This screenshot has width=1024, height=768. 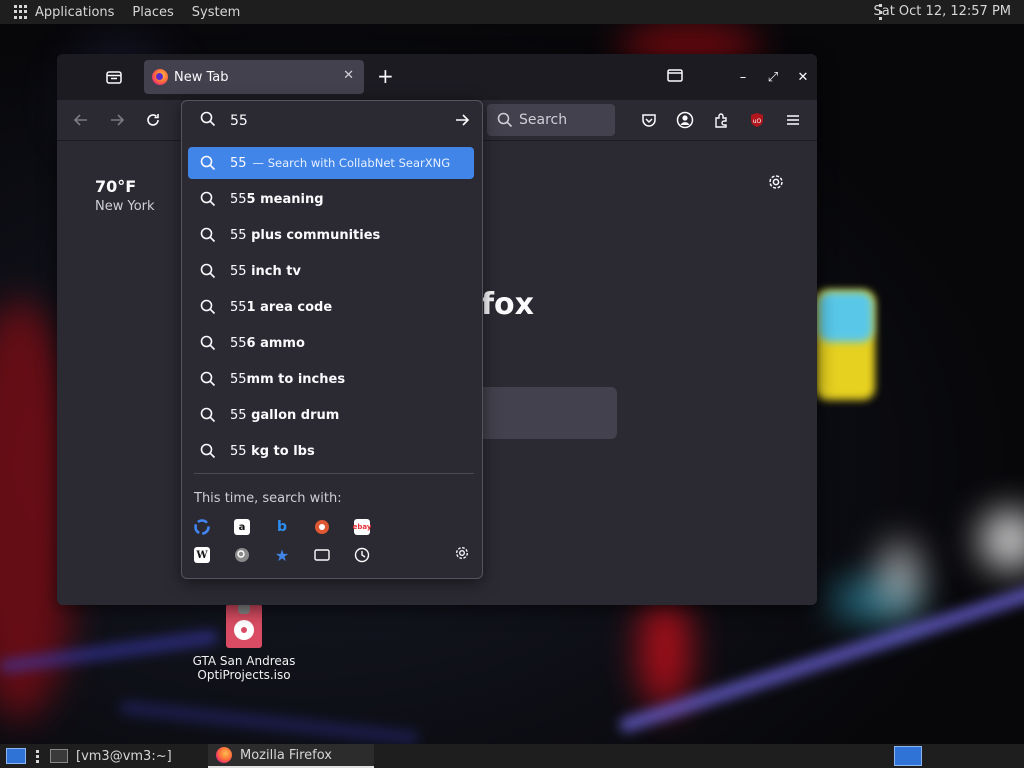 What do you see at coordinates (776, 184) in the screenshot?
I see `gear-icon` at bounding box center [776, 184].